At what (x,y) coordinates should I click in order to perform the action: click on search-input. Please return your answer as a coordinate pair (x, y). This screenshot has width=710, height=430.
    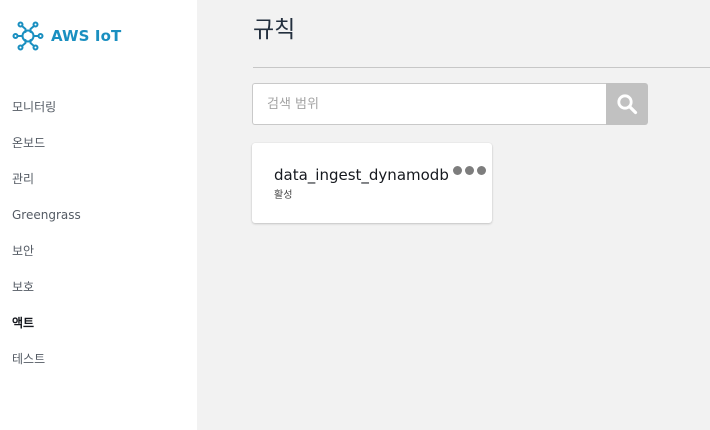
    Looking at the image, I should click on (429, 104).